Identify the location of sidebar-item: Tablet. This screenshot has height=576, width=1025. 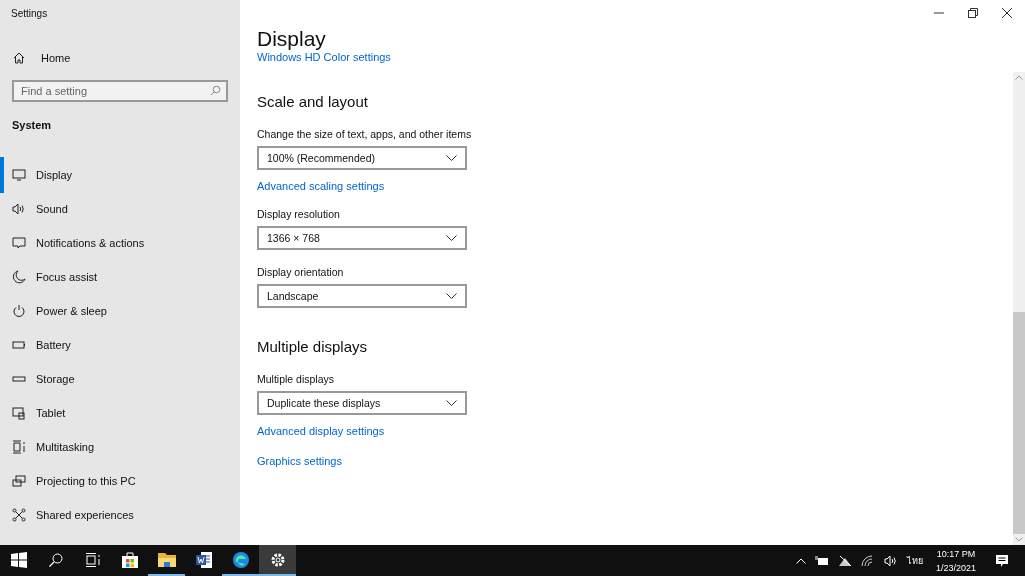
(120, 413).